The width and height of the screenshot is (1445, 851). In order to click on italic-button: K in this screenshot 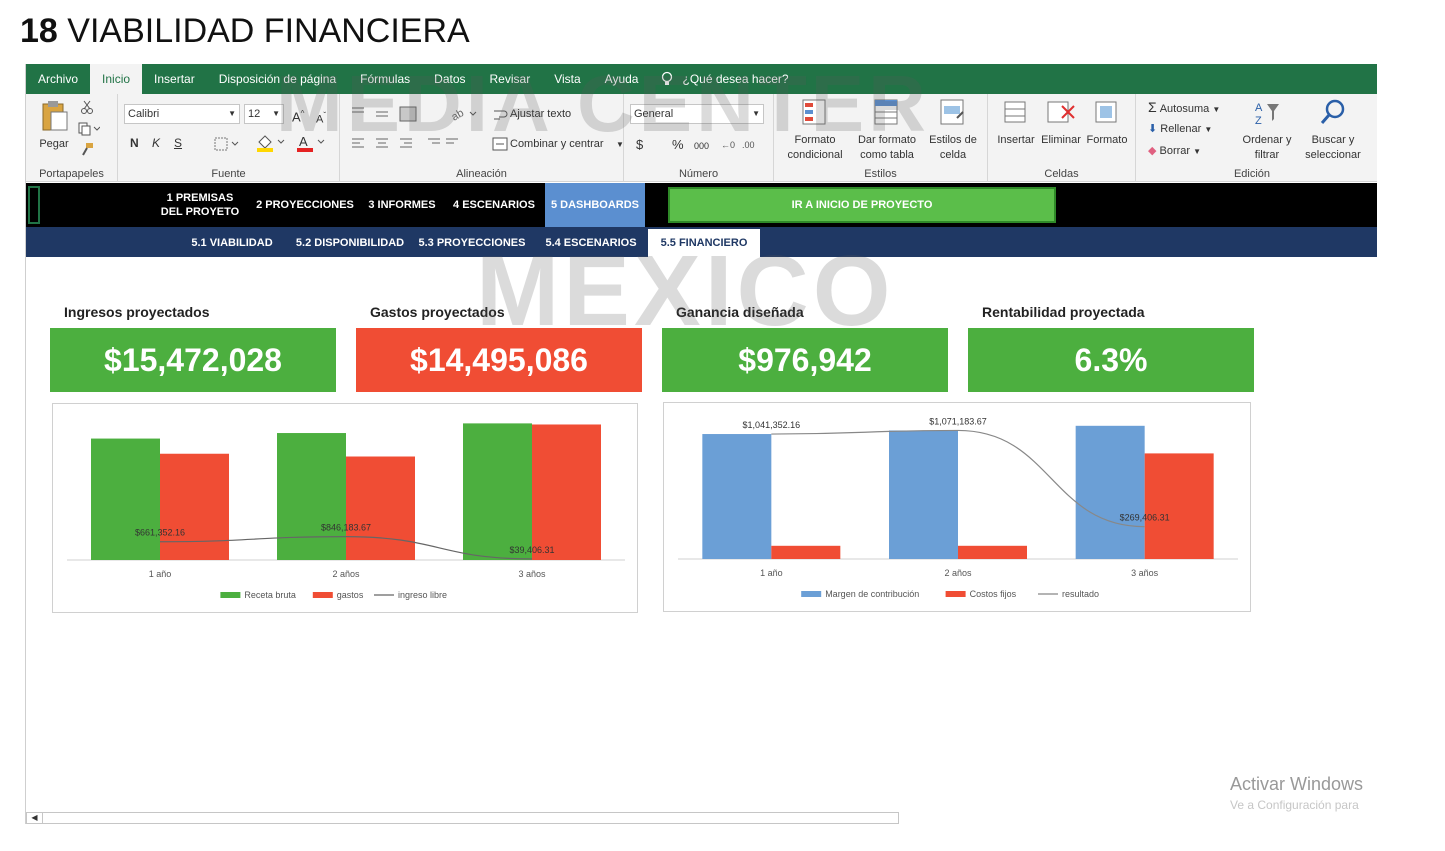, I will do `click(156, 143)`.